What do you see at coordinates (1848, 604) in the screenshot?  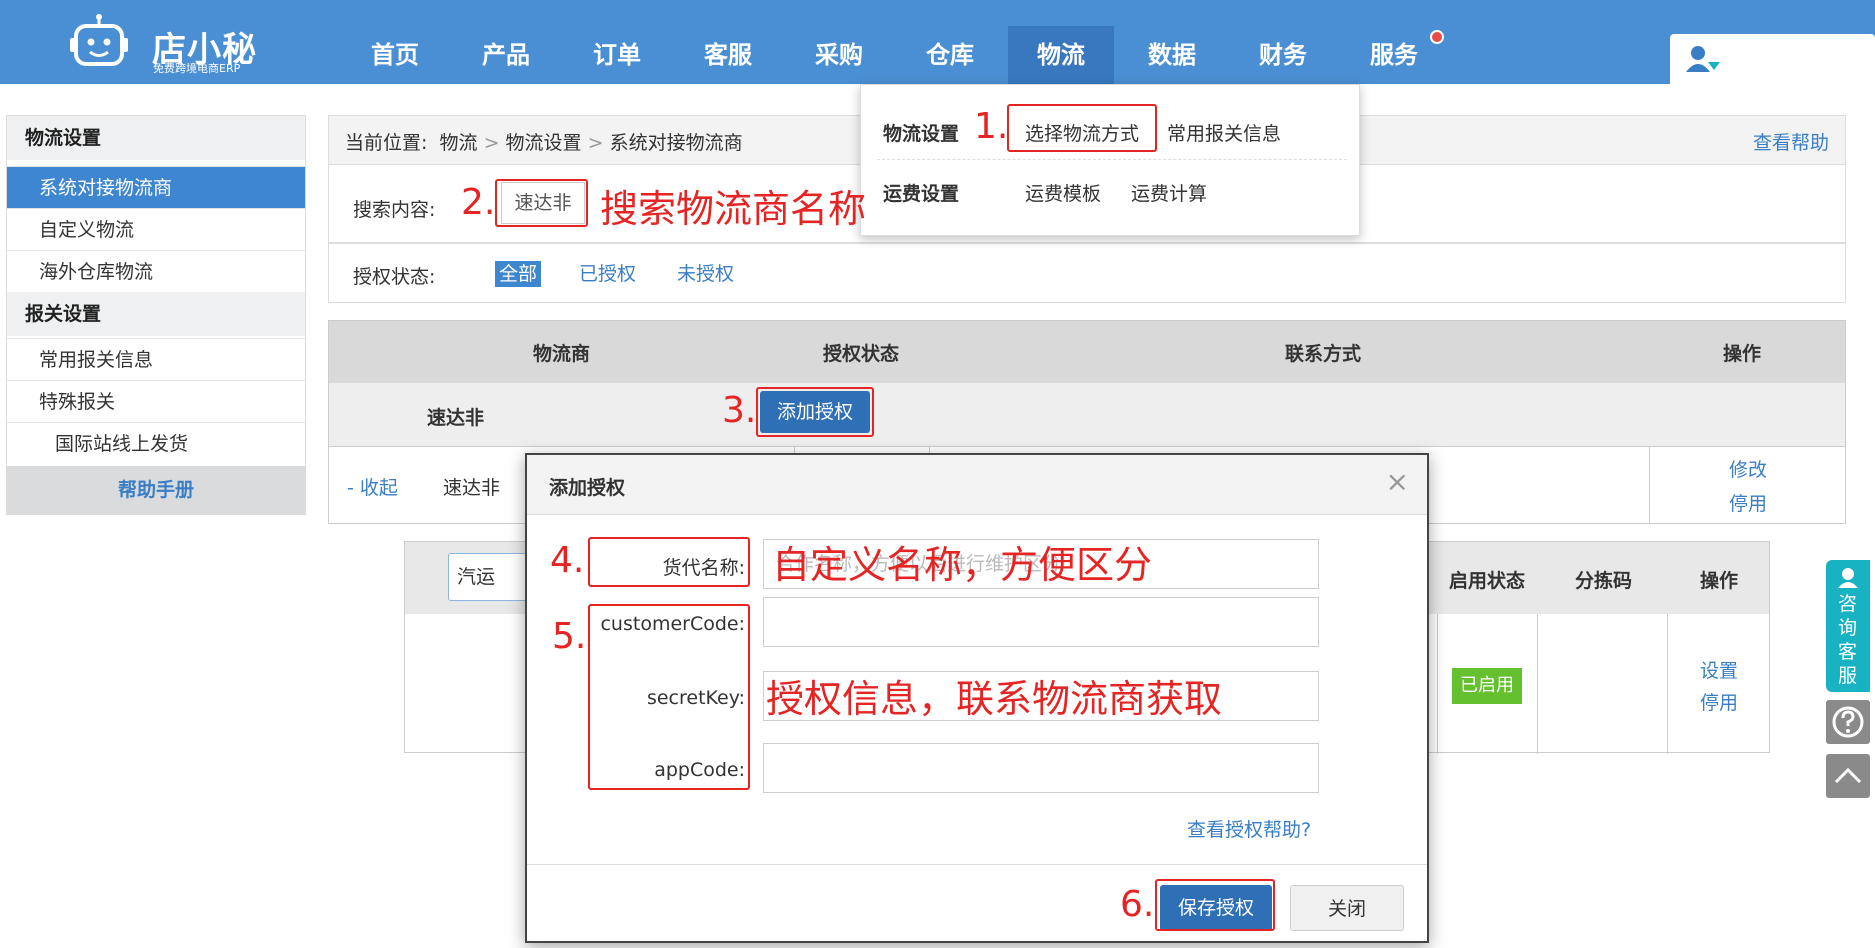 I see `consult-char: 咨` at bounding box center [1848, 604].